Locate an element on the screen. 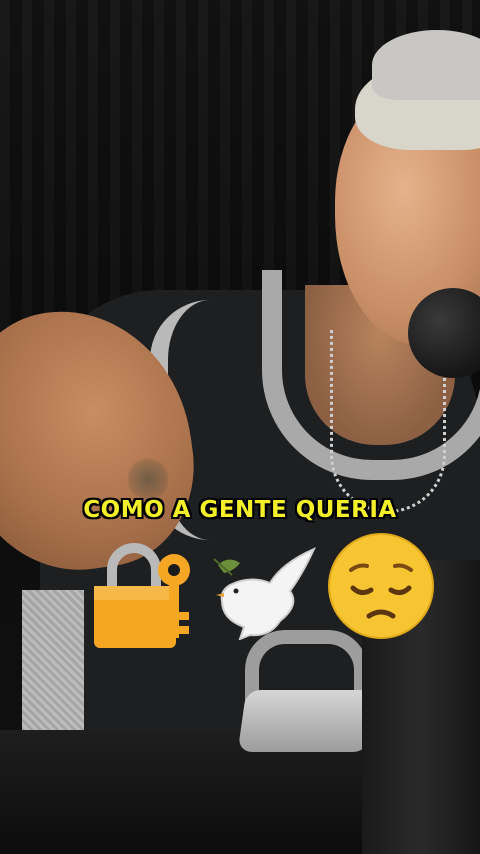  caption-text: COMO A GENTE QUERIA is located at coordinates (240, 510).